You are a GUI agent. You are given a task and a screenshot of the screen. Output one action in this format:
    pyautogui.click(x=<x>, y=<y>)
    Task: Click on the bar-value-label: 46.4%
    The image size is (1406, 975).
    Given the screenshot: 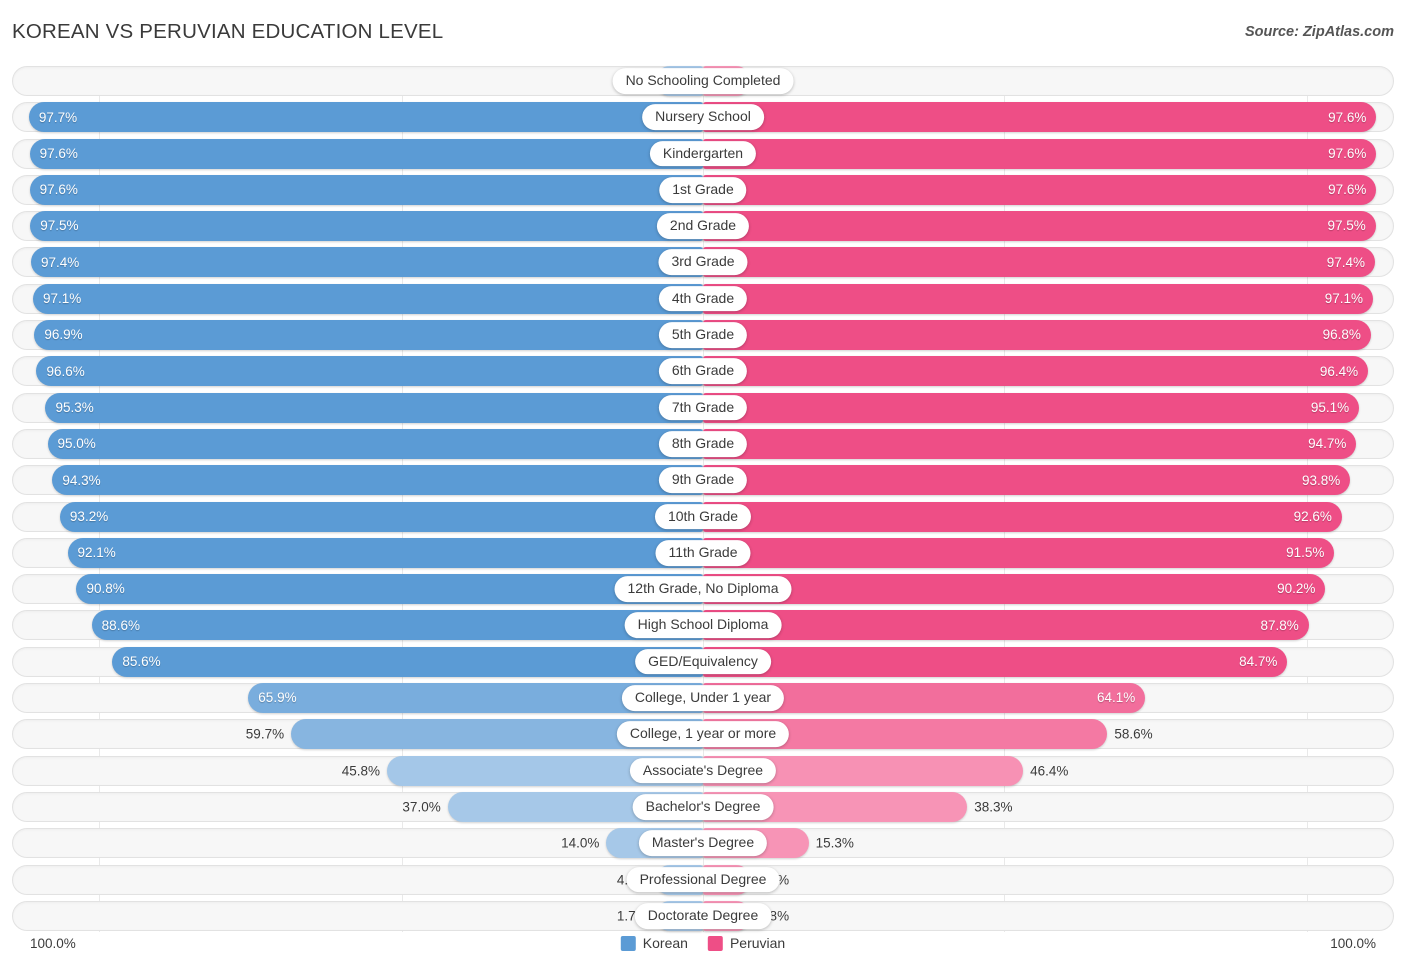 What is the action you would take?
    pyautogui.click(x=1049, y=770)
    